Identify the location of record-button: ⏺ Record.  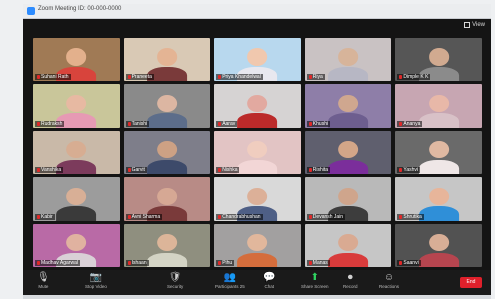
(350, 281).